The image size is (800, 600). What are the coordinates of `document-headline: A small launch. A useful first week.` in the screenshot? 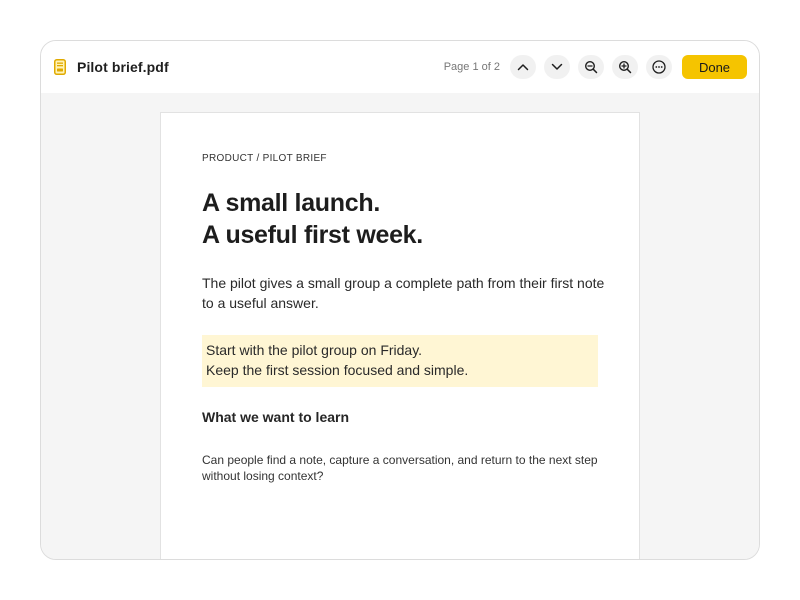 It's located at (312, 219).